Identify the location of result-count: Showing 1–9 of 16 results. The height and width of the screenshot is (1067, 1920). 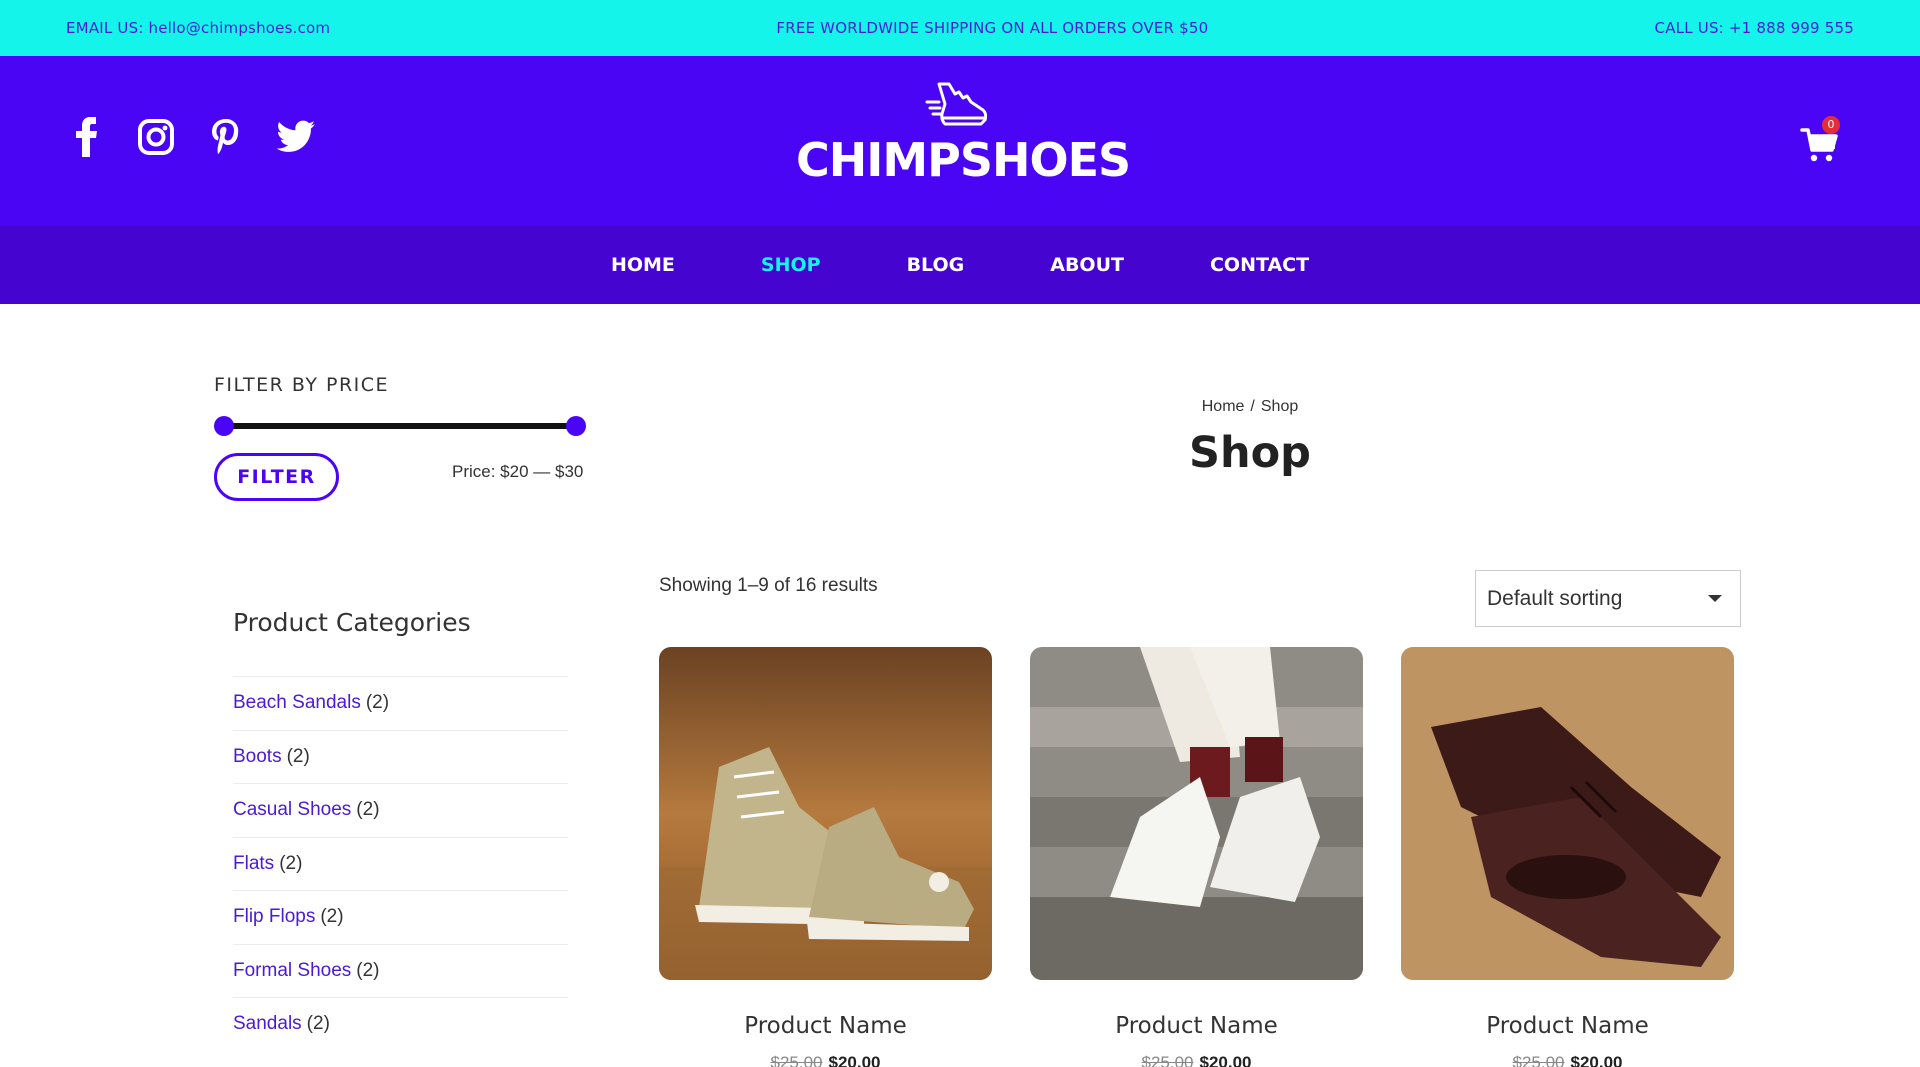
(768, 585).